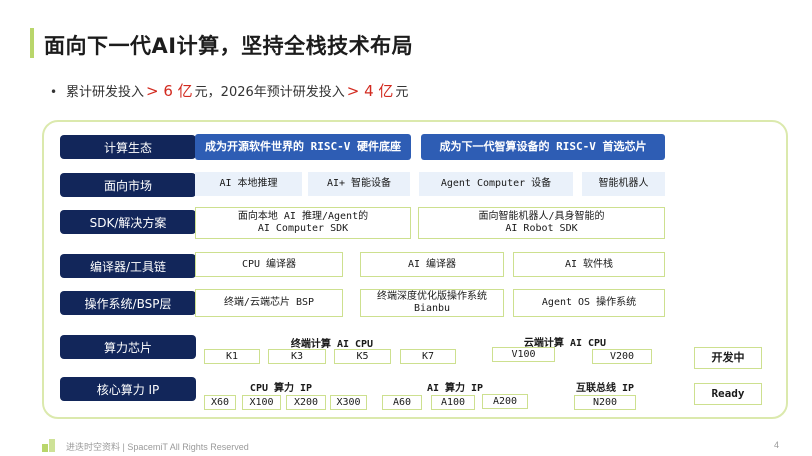 This screenshot has height=456, width=812. What do you see at coordinates (623, 184) in the screenshot?
I see `market-box-robot: 智能机器人` at bounding box center [623, 184].